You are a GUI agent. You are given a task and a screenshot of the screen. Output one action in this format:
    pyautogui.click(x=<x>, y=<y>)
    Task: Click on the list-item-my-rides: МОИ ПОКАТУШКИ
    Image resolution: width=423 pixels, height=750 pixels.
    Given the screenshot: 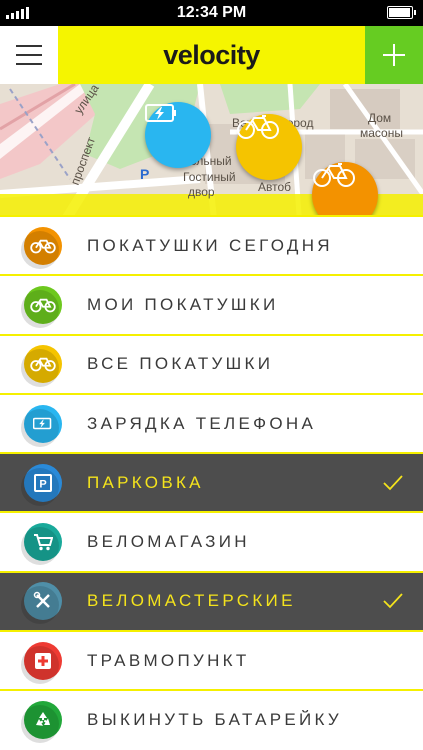 What is the action you would take?
    pyautogui.click(x=211, y=304)
    